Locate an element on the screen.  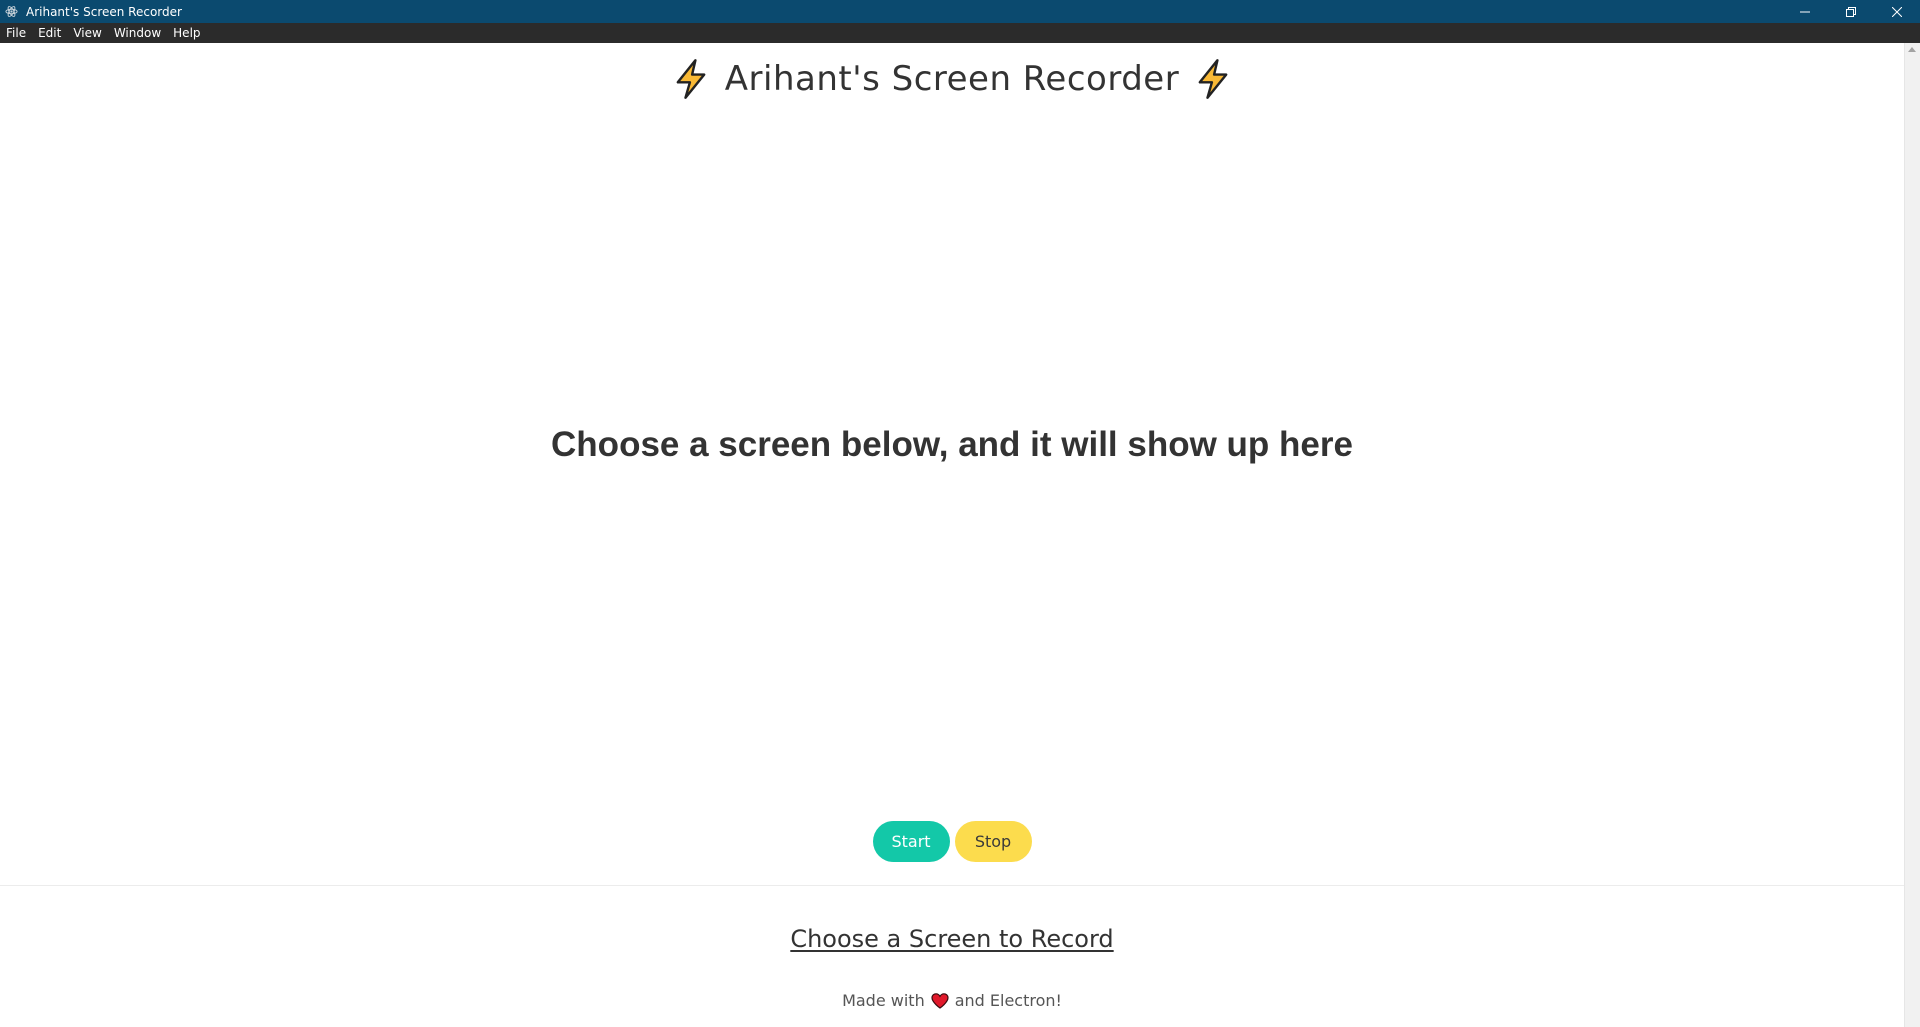
choose-screen-container: Choose a Screen to Record is located at coordinates (952, 939).